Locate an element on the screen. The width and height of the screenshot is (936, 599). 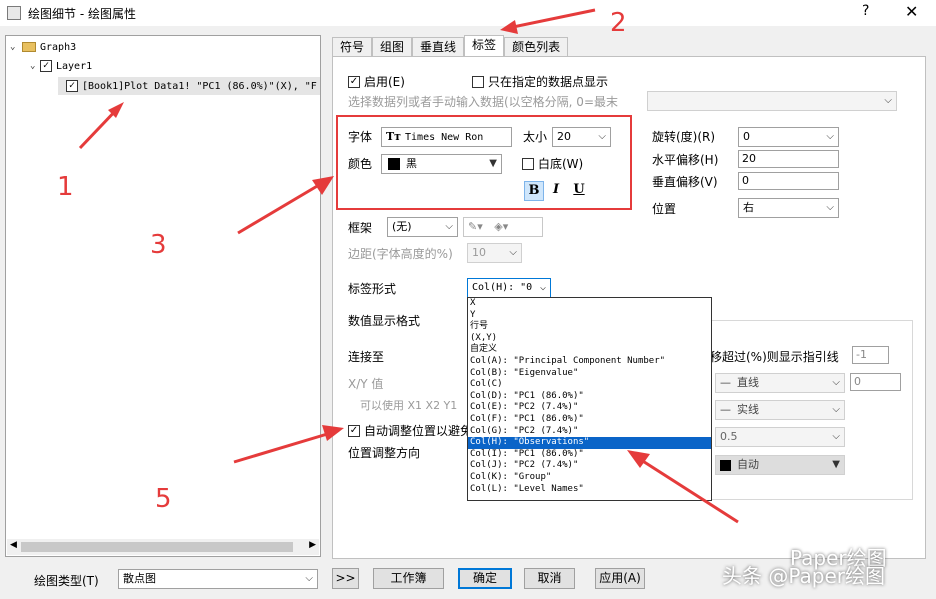
annotation-2: 2 is located at coordinates (618, 23).